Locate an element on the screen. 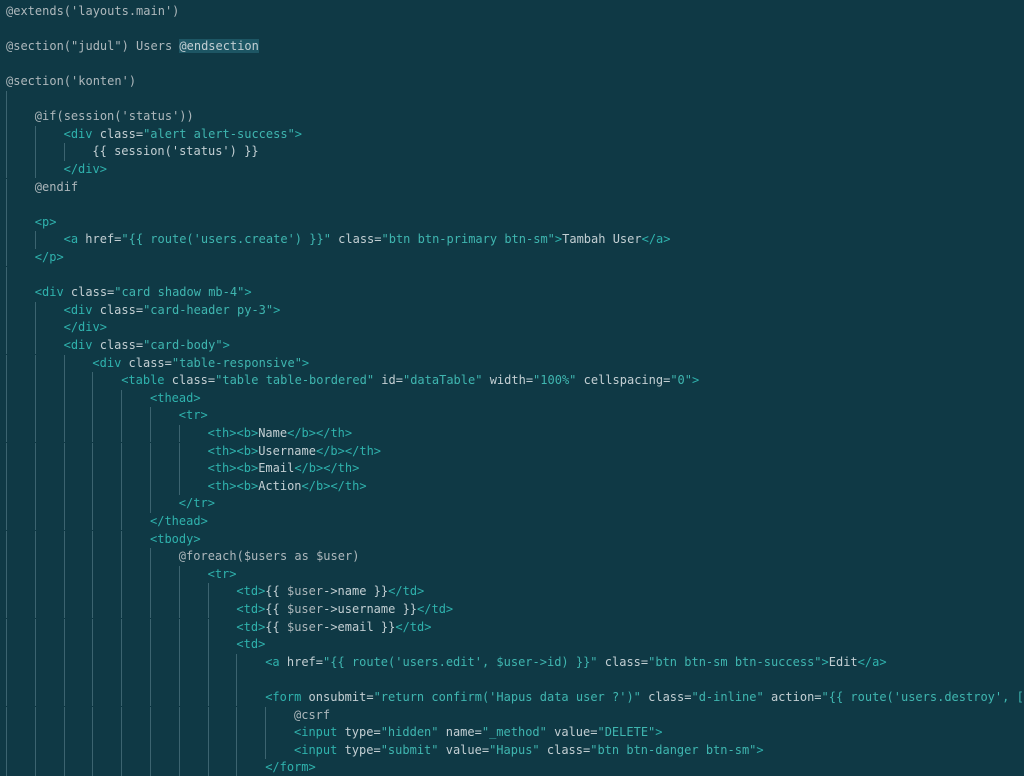  code-token: @section("judul") Users is located at coordinates (93, 45).